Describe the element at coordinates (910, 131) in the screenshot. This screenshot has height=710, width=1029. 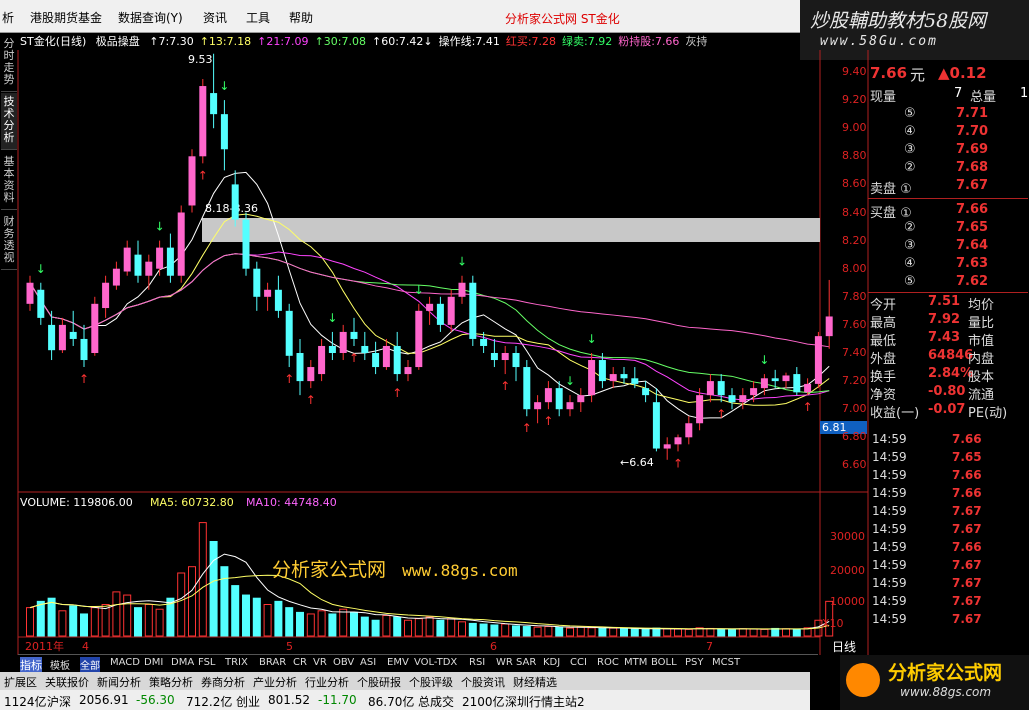
I see `sell-level-label: ④` at that location.